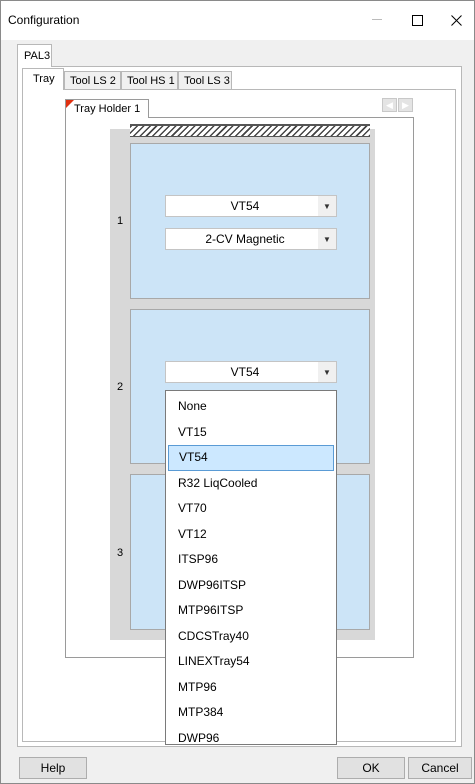 The height and width of the screenshot is (784, 475). I want to click on cancel-button: Cancel, so click(440, 768).